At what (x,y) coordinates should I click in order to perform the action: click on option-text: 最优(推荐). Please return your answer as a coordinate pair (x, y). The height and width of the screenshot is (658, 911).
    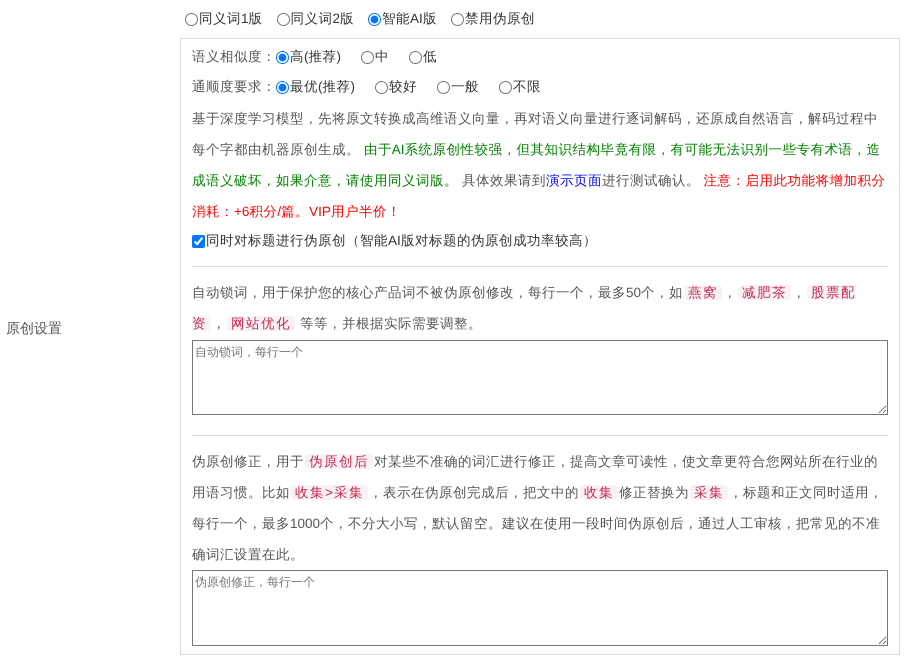
    Looking at the image, I should click on (322, 87).